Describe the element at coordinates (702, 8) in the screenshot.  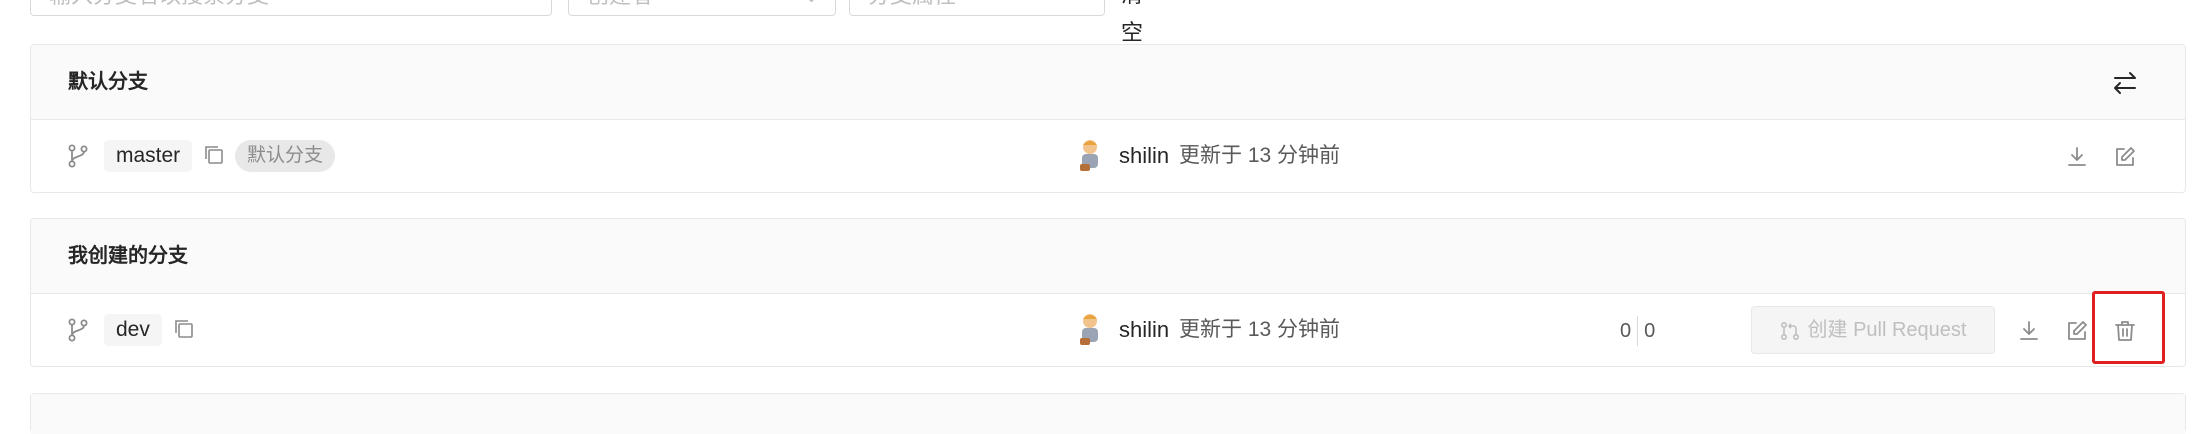
I see `creator-select: 创建者 ⌄` at that location.